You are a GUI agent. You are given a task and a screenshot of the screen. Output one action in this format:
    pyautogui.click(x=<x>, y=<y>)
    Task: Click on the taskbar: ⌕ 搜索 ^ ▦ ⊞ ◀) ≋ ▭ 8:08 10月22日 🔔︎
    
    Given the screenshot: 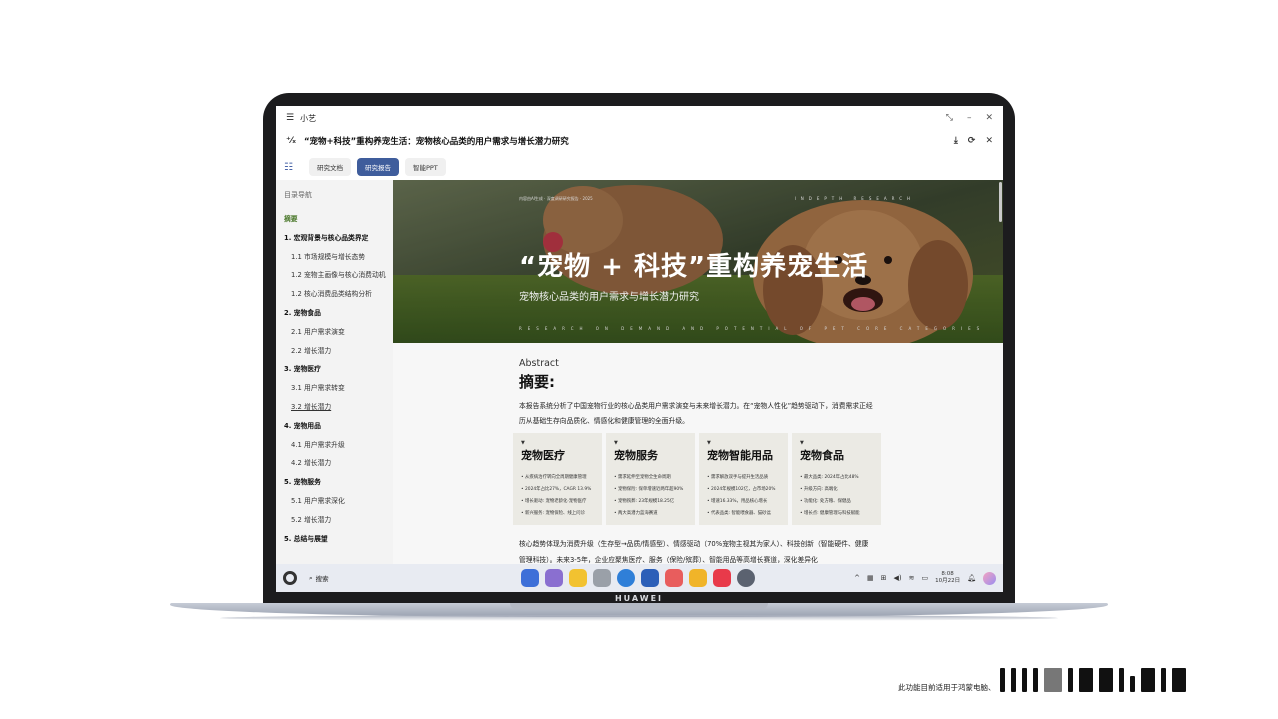 What is the action you would take?
    pyautogui.click(x=639, y=578)
    